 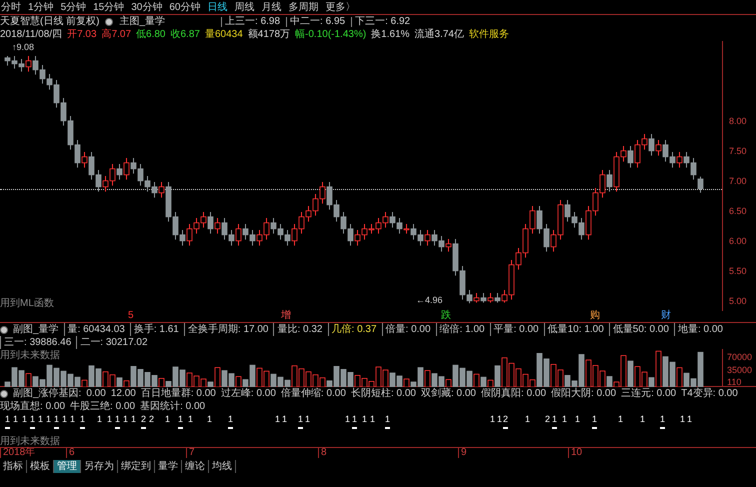 What do you see at coordinates (36, 329) in the screenshot?
I see `indicator-name: 副图_量学` at bounding box center [36, 329].